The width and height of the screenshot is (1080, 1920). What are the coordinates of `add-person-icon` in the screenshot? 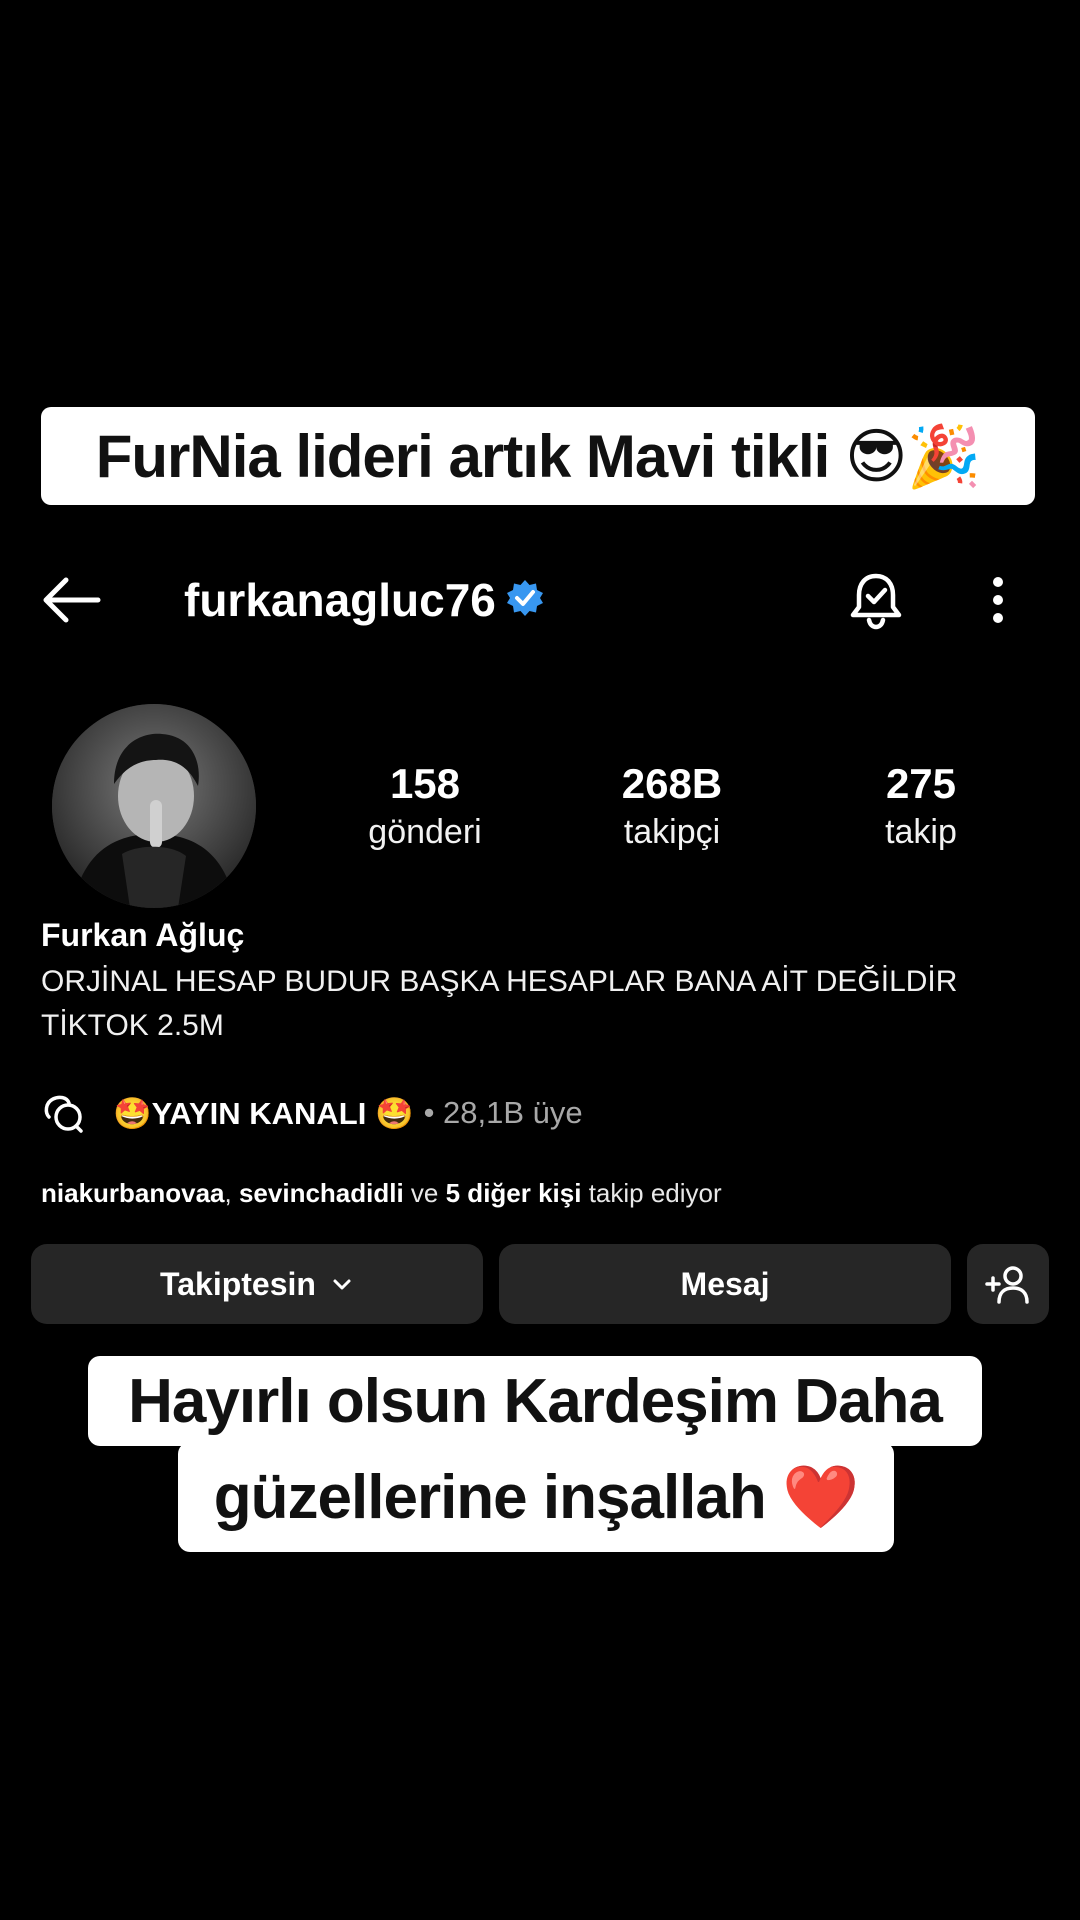 It's located at (1007, 1285).